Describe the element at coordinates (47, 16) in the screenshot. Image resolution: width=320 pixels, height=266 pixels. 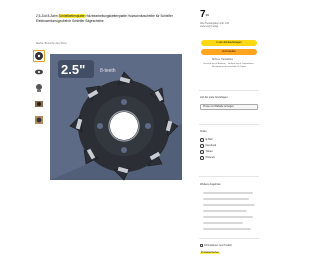
I see `title-prefix: 2,5-Zoll 8-Zahn` at that location.